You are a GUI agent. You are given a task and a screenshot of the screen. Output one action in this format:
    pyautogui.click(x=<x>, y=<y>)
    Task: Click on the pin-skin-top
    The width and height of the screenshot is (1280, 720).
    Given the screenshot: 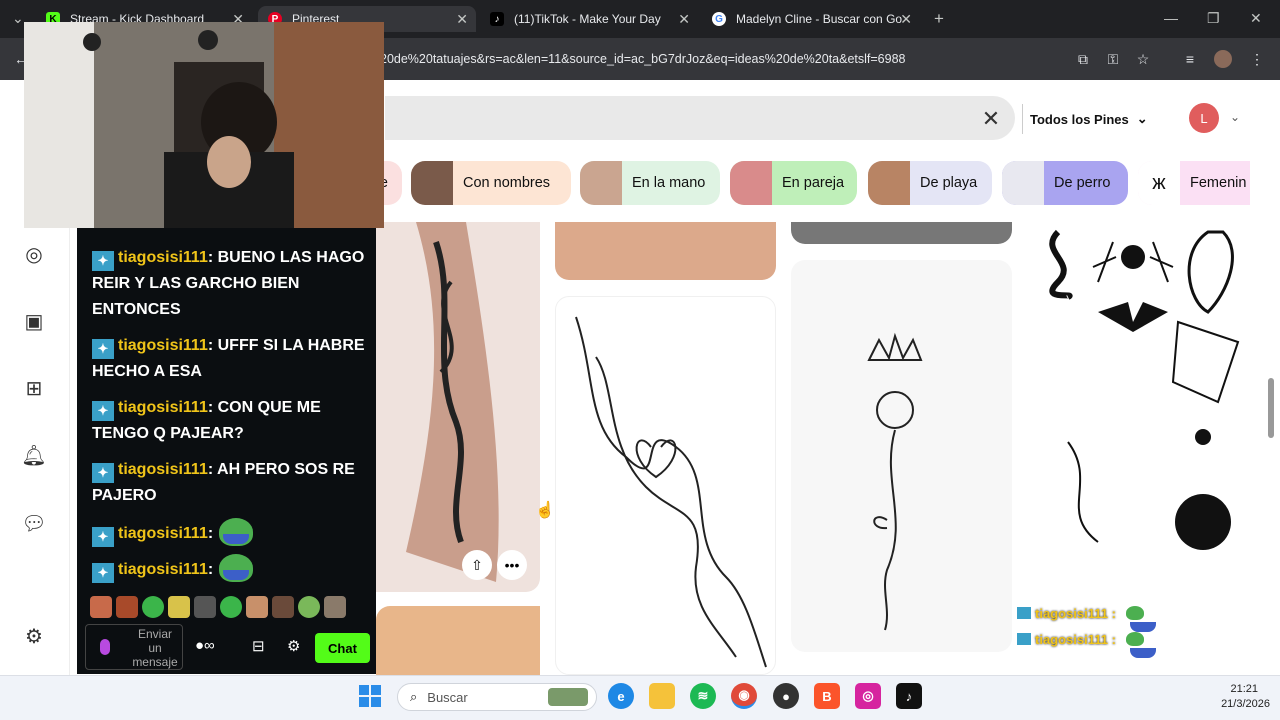 What is the action you would take?
    pyautogui.click(x=665, y=251)
    